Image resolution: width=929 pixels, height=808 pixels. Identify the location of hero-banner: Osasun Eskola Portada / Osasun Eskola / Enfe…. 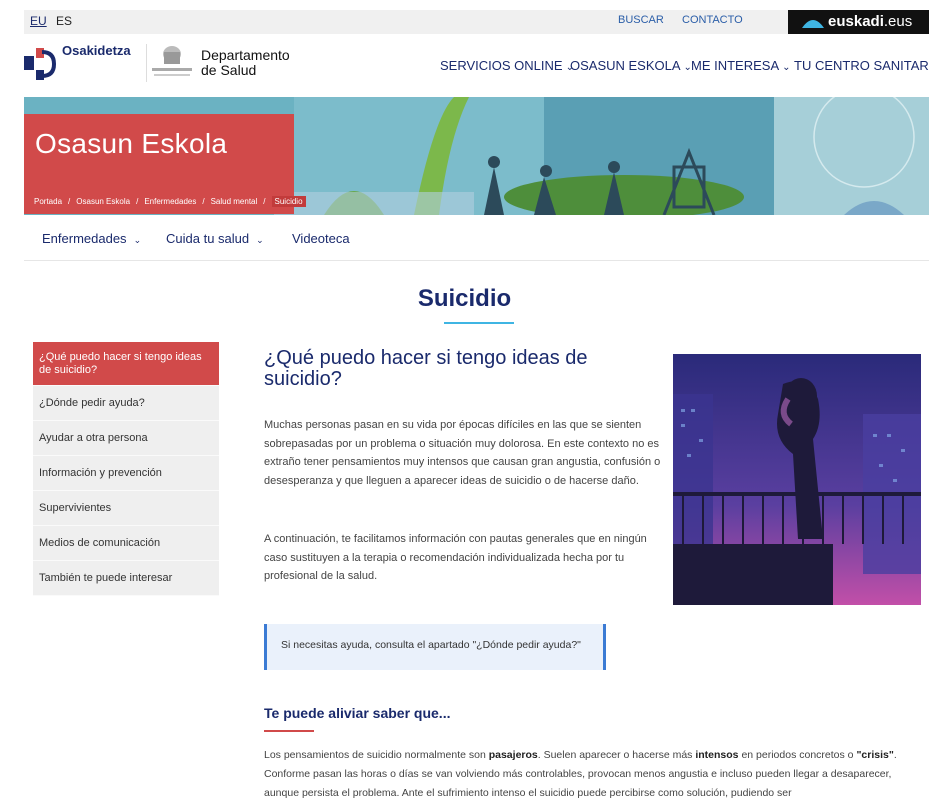
(476, 156).